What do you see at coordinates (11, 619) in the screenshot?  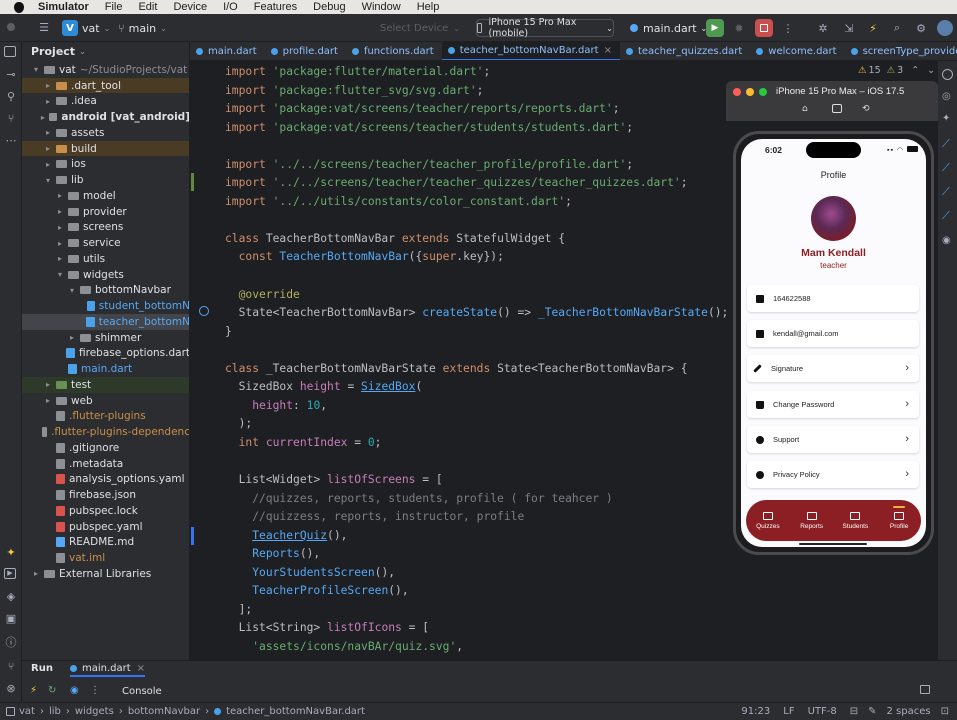 I see `terminal-icon: ▣` at bounding box center [11, 619].